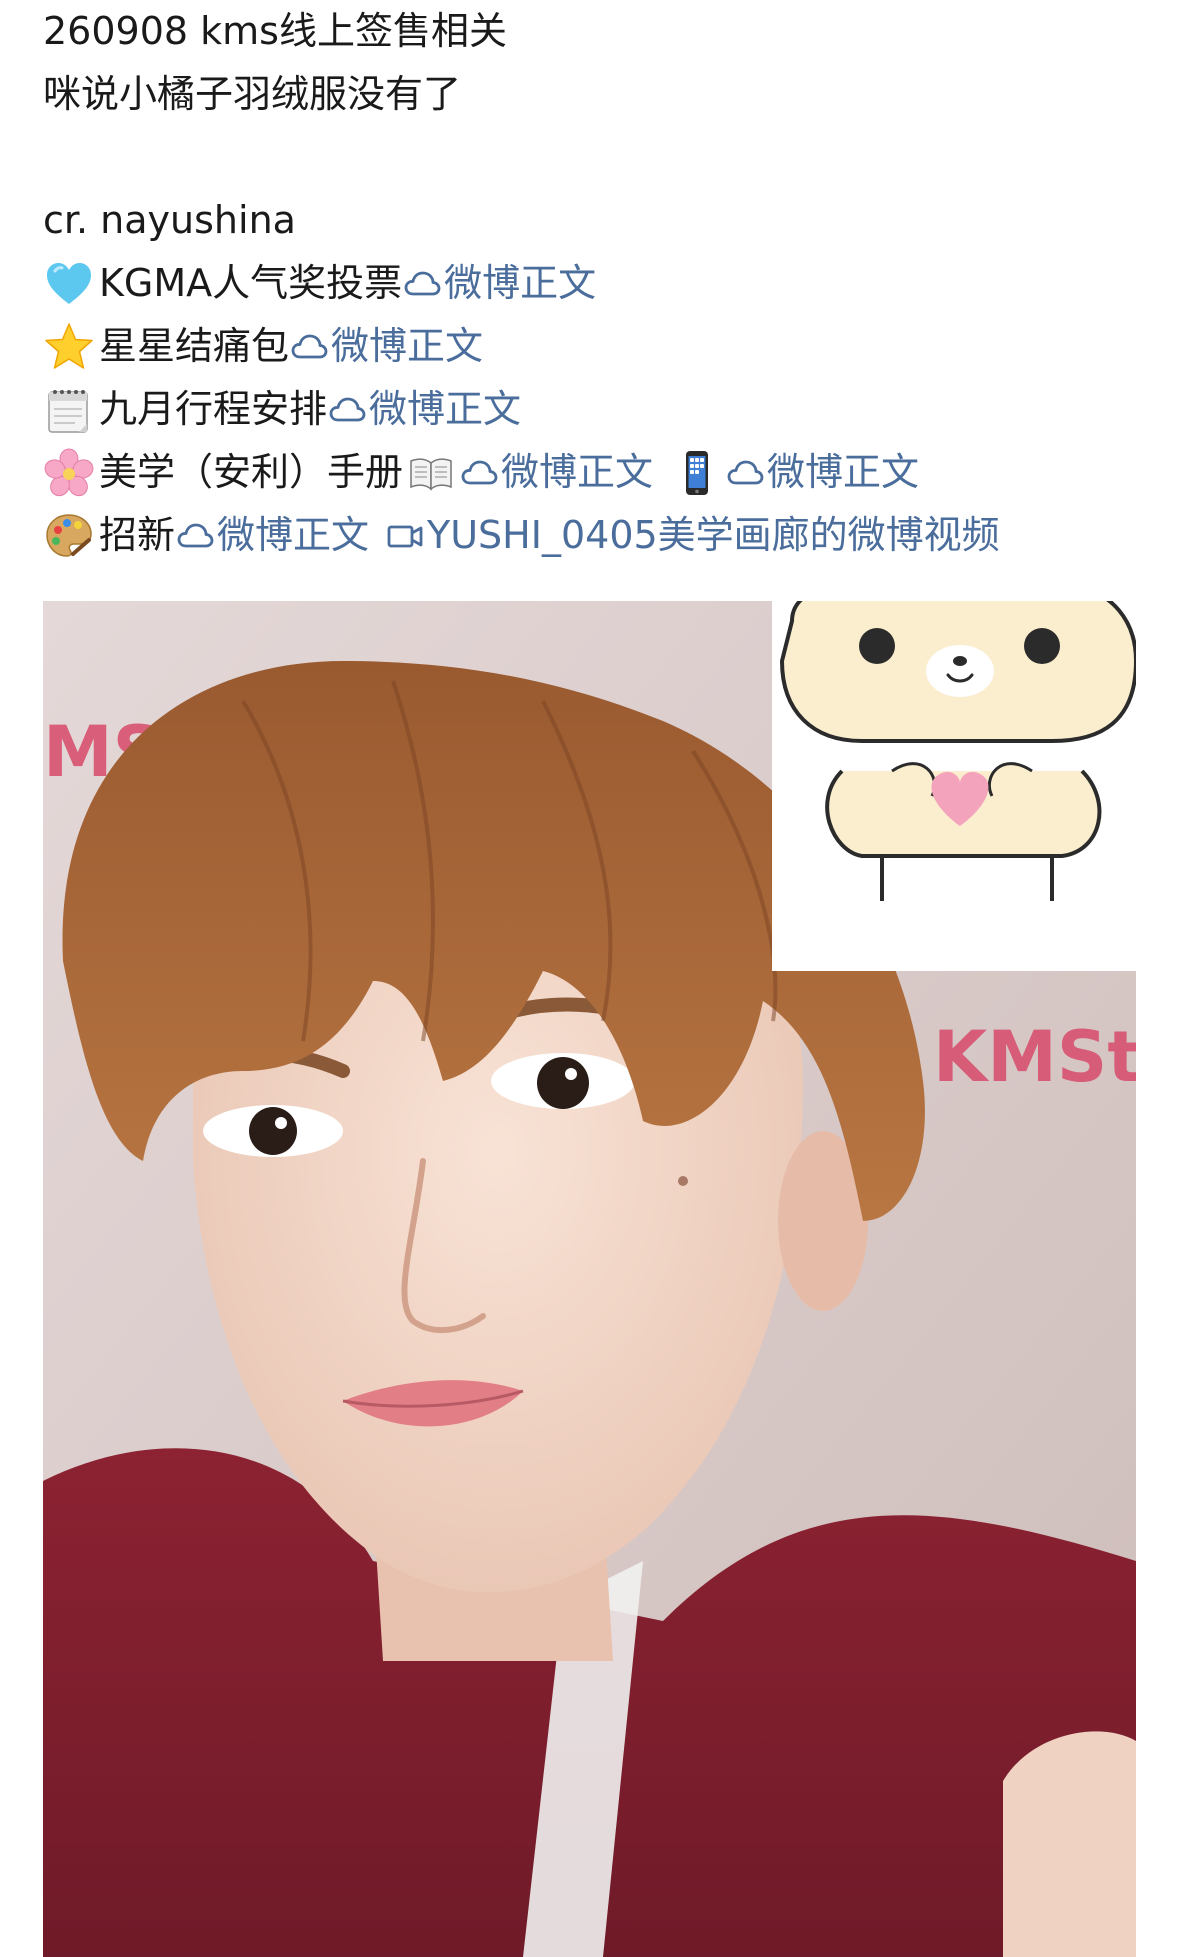  What do you see at coordinates (275, 31) in the screenshot?
I see `post-title: 260908 kms线上签售相关` at bounding box center [275, 31].